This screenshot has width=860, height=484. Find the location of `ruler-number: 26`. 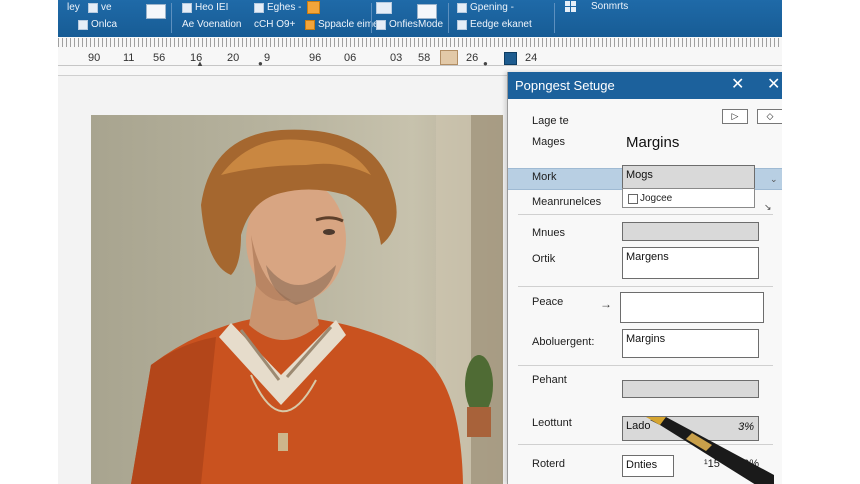

ruler-number: 26 is located at coordinates (472, 58).